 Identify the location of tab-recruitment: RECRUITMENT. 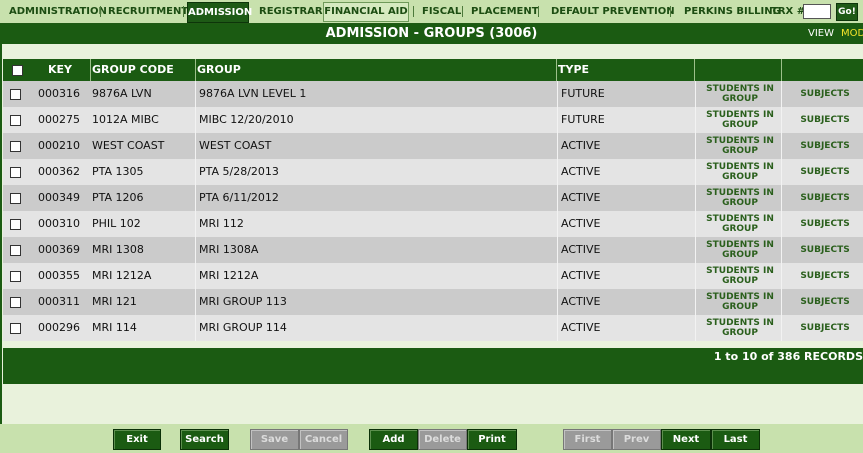
(148, 11).